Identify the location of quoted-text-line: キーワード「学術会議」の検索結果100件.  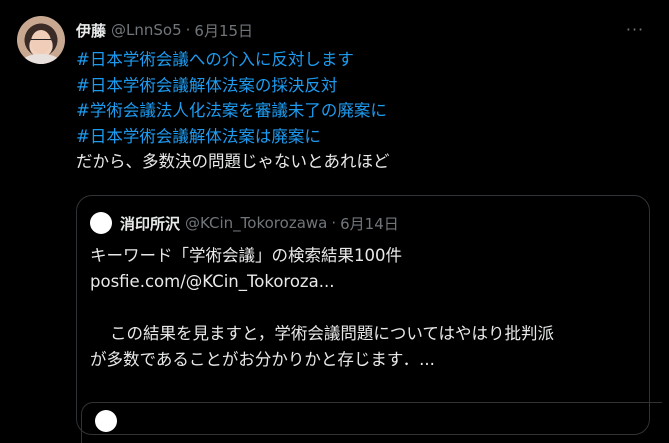
(246, 255).